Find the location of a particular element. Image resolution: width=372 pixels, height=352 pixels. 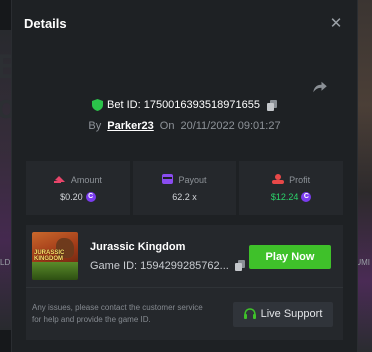

stat-profit: Profit $12.24 C is located at coordinates (291, 188).